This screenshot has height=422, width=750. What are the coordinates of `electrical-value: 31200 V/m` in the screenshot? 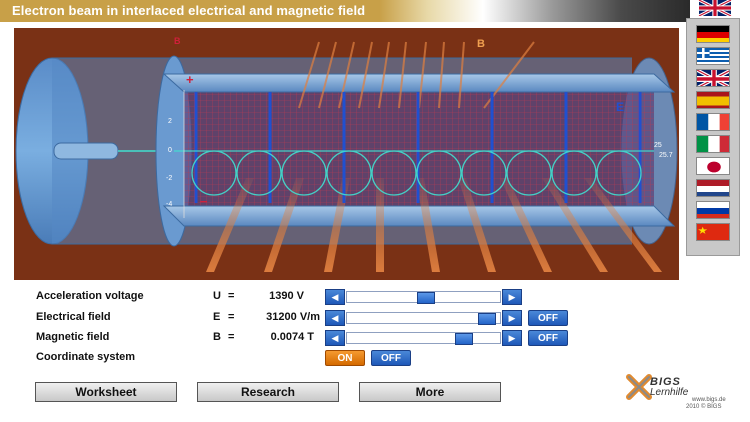 It's located at (293, 317).